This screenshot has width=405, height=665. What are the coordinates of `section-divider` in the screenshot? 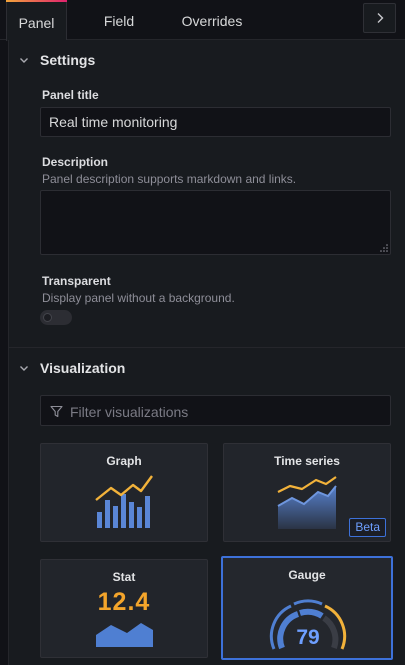 It's located at (207, 347).